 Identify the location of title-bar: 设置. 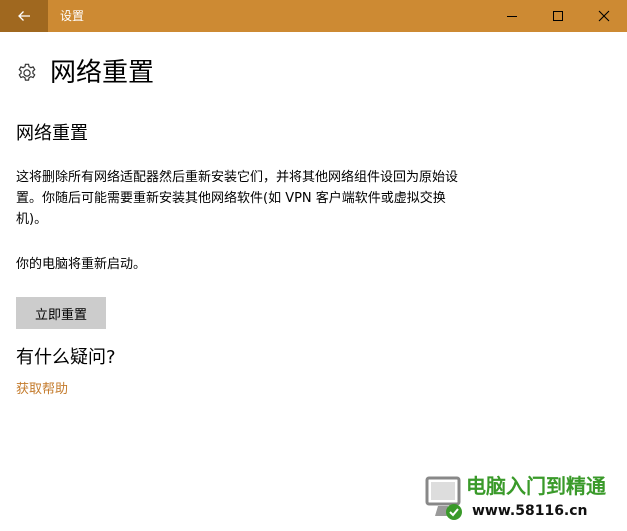
(313, 16).